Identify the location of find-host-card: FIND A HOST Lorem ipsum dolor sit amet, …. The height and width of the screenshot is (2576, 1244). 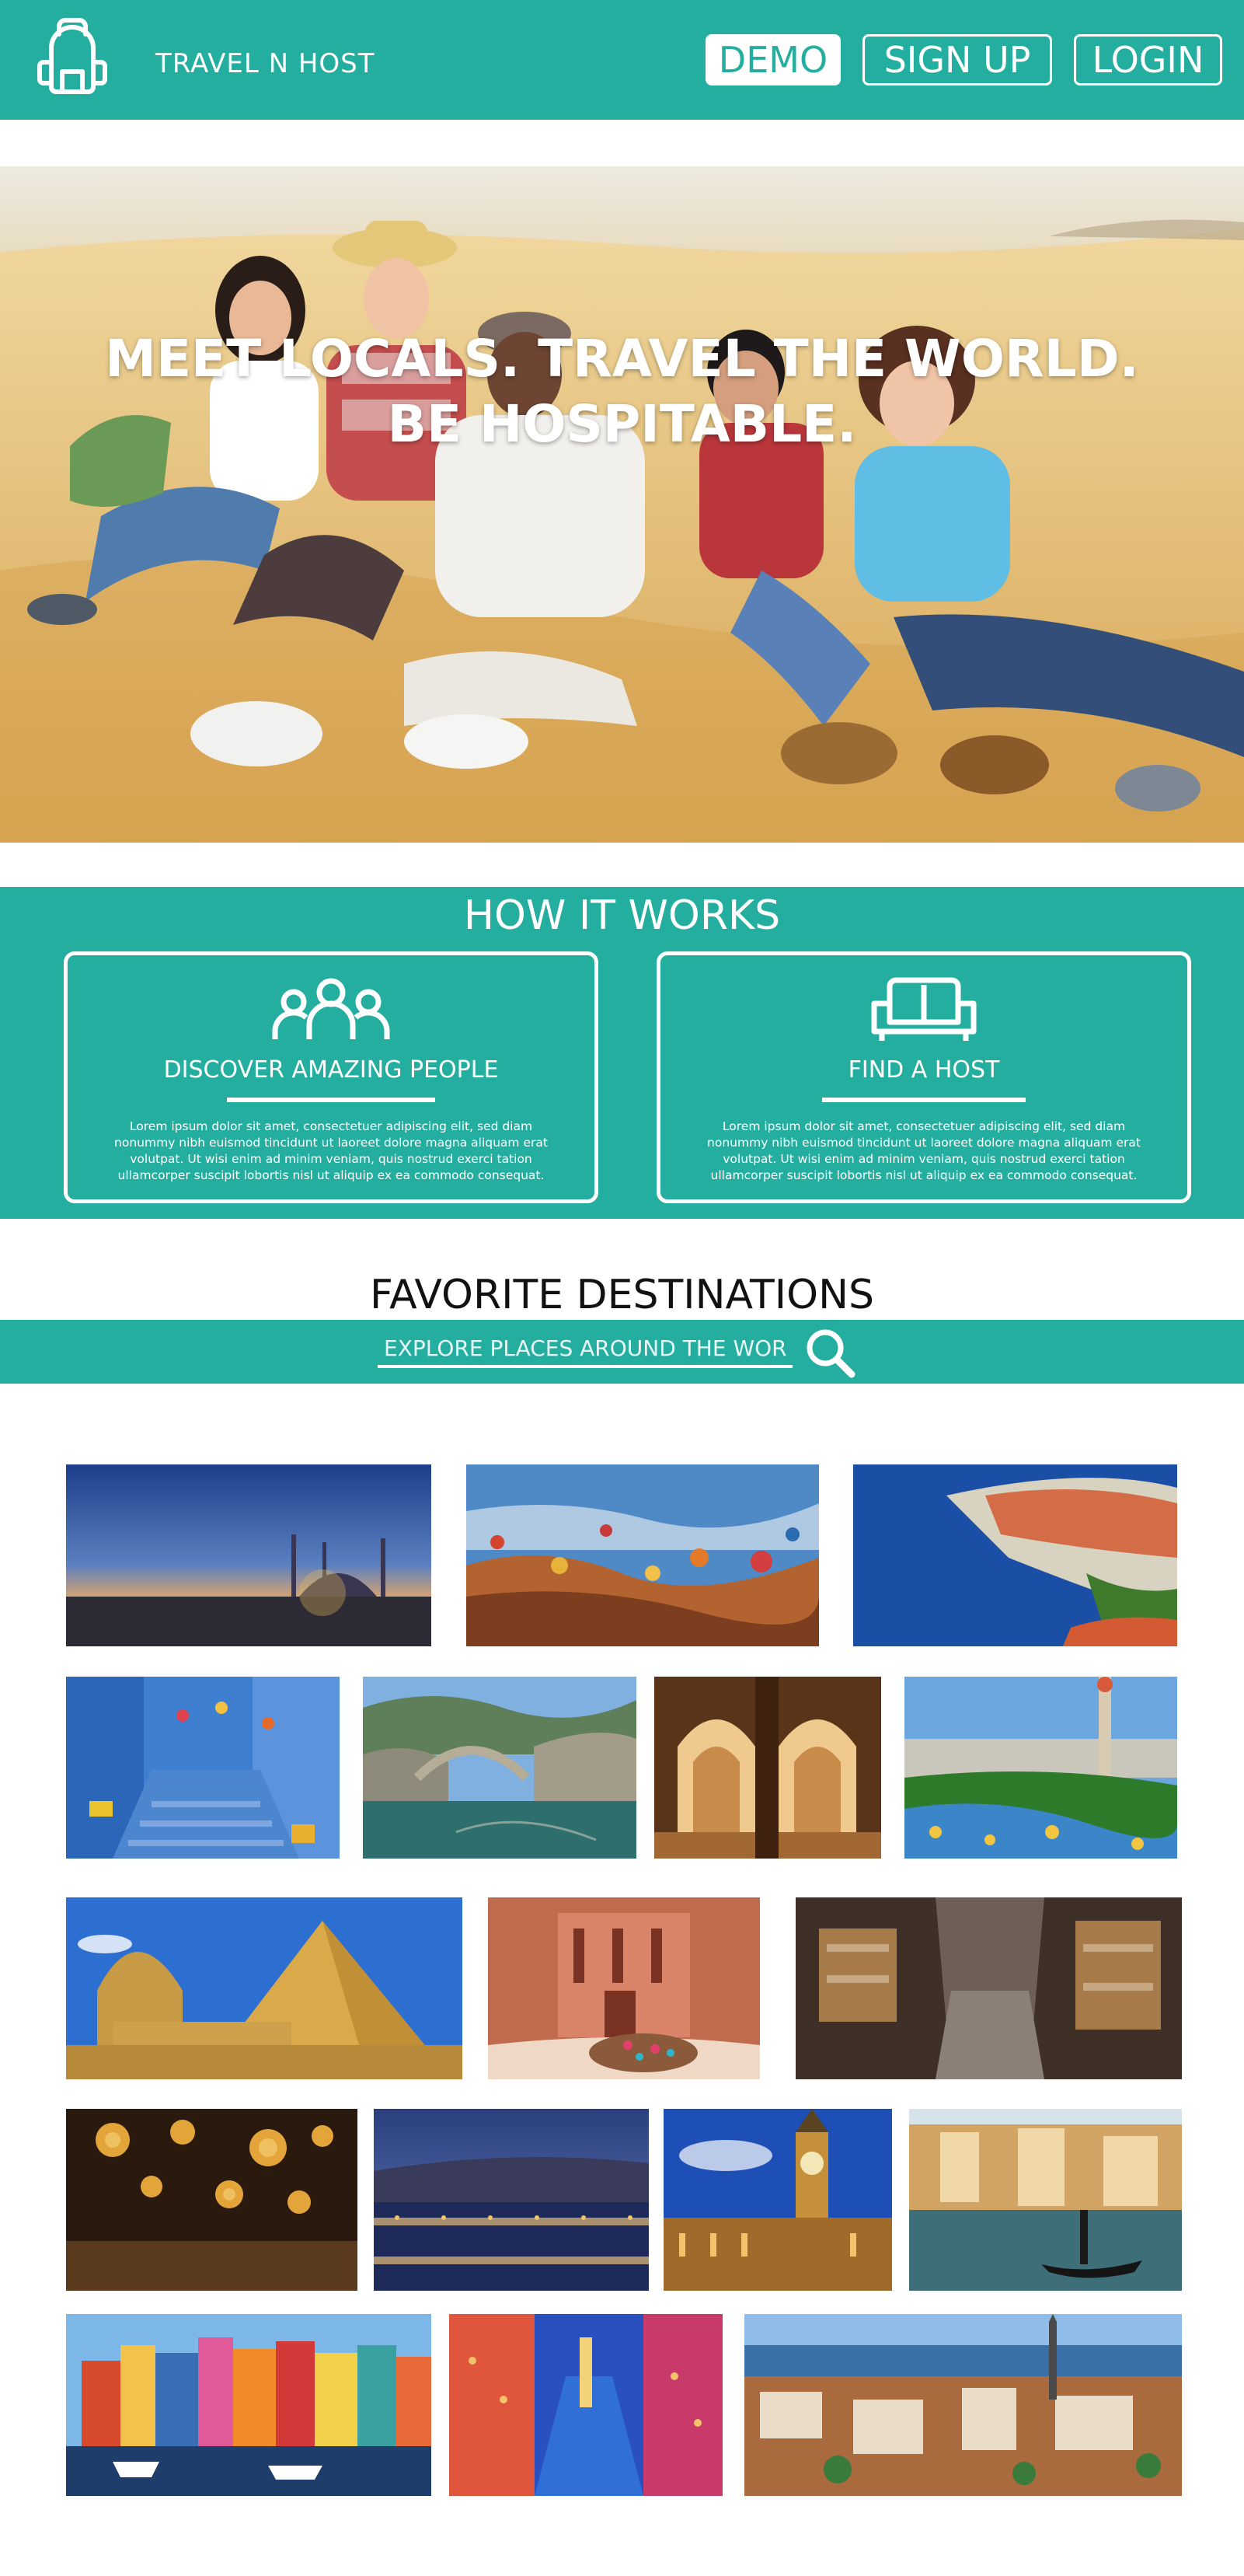
(924, 1077).